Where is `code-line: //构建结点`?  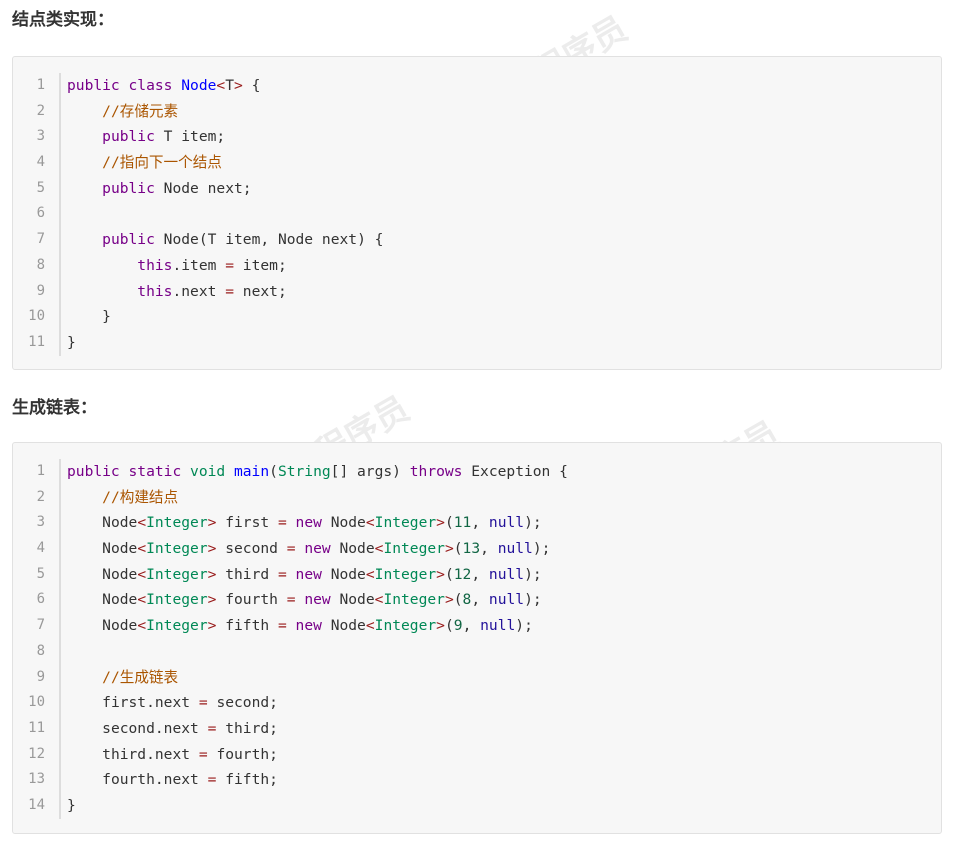 code-line: //构建结点 is located at coordinates (317, 498).